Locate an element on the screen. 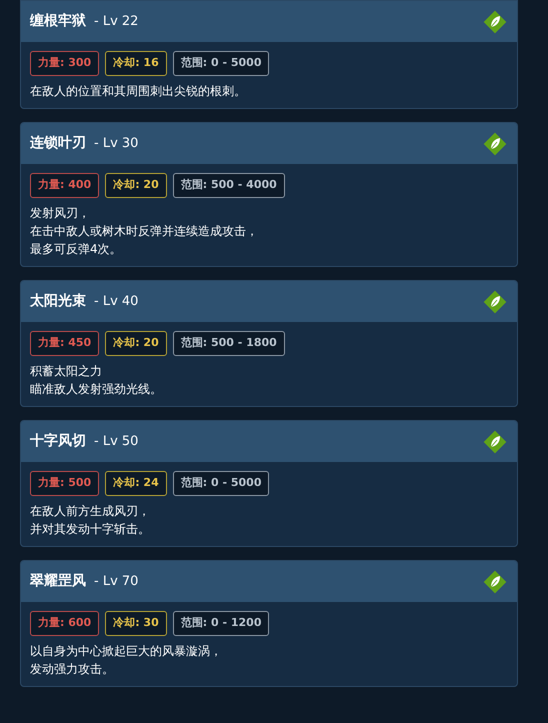 The height and width of the screenshot is (723, 548). description-line: 积蓄太阳之力 is located at coordinates (66, 371).